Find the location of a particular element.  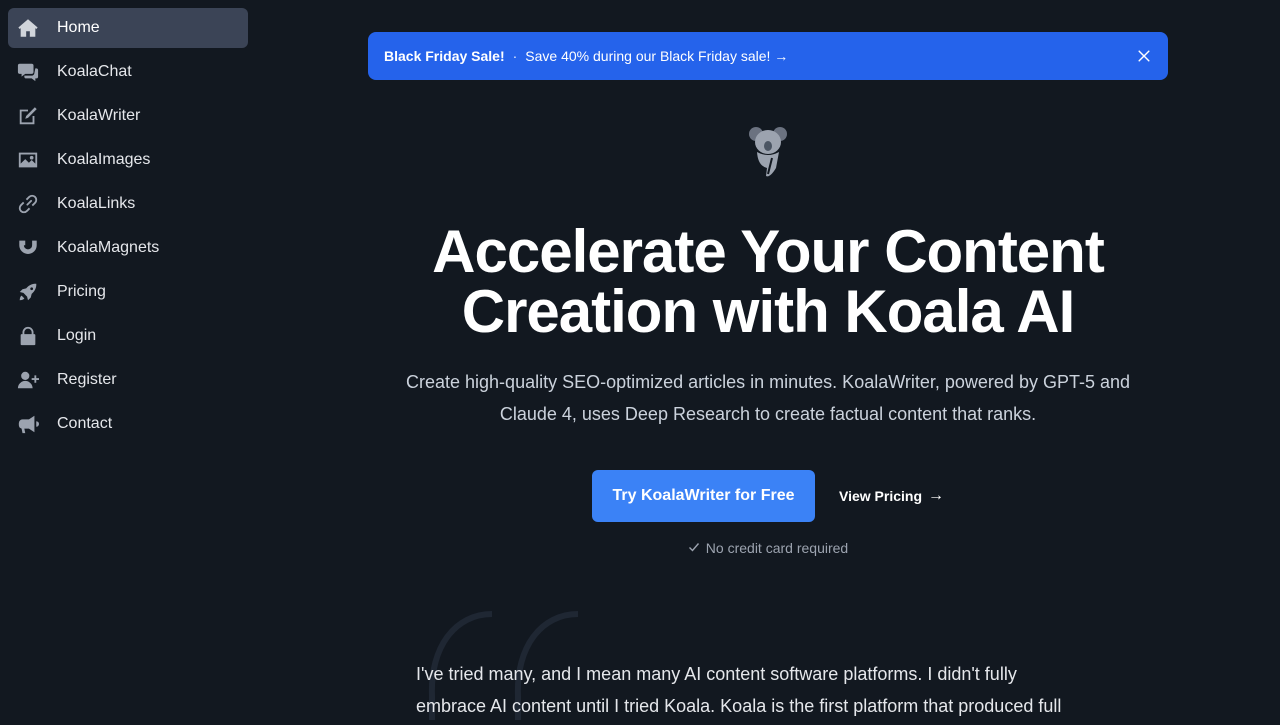

sidebar-item-register: Register is located at coordinates (128, 380).